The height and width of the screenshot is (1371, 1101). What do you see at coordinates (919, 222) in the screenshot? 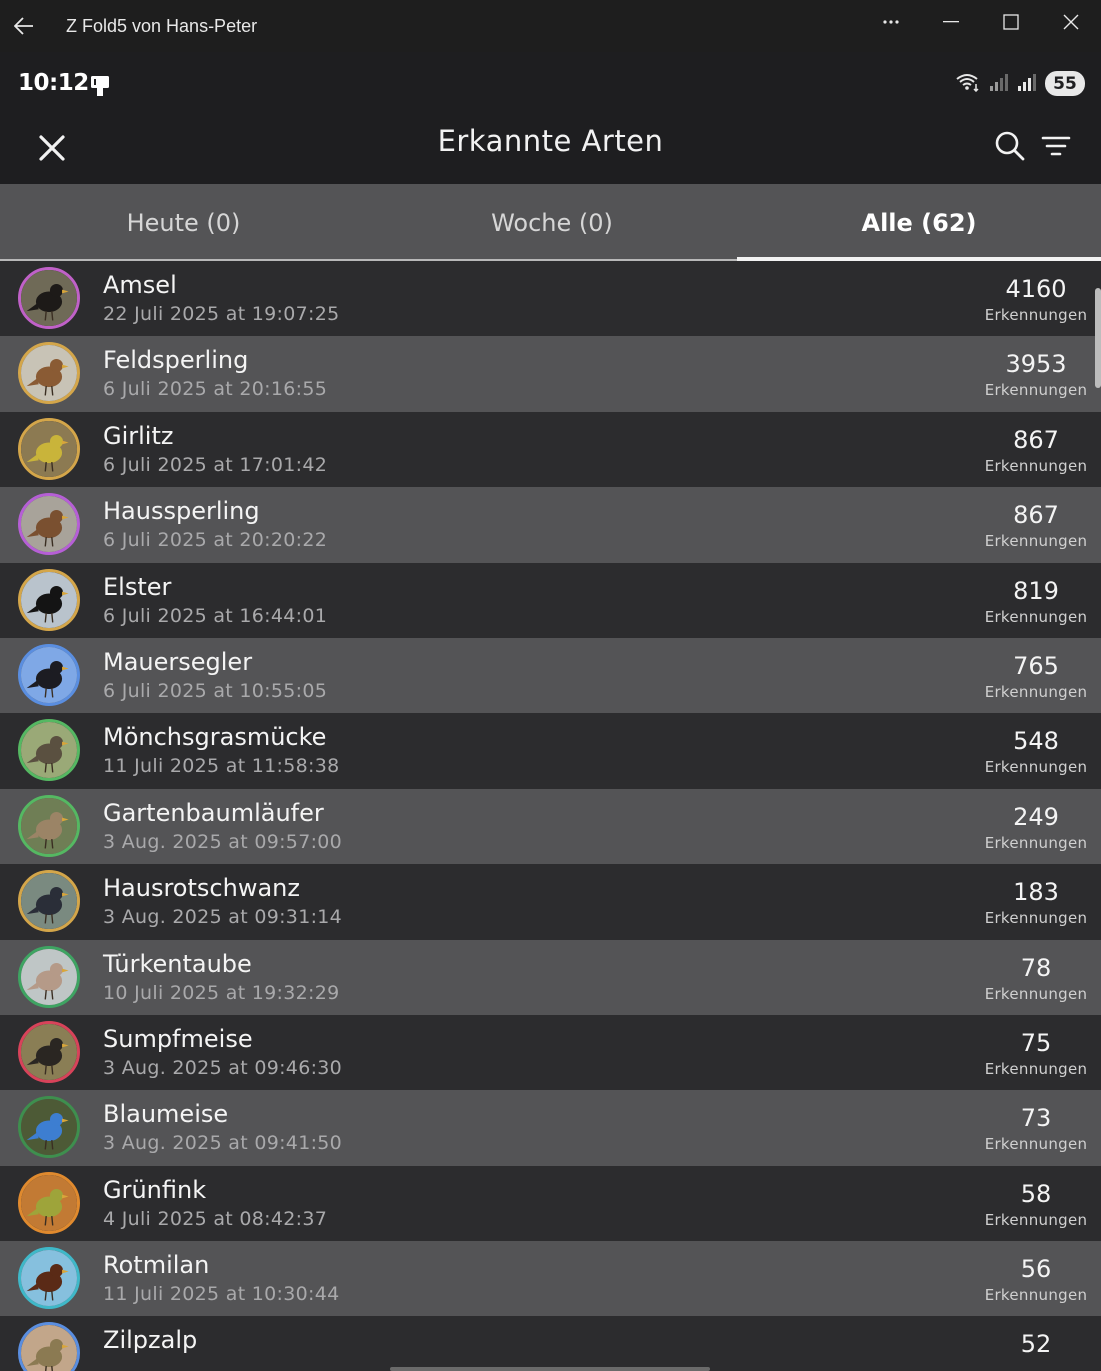
I see `tab-alle: Alle (62)` at bounding box center [919, 222].